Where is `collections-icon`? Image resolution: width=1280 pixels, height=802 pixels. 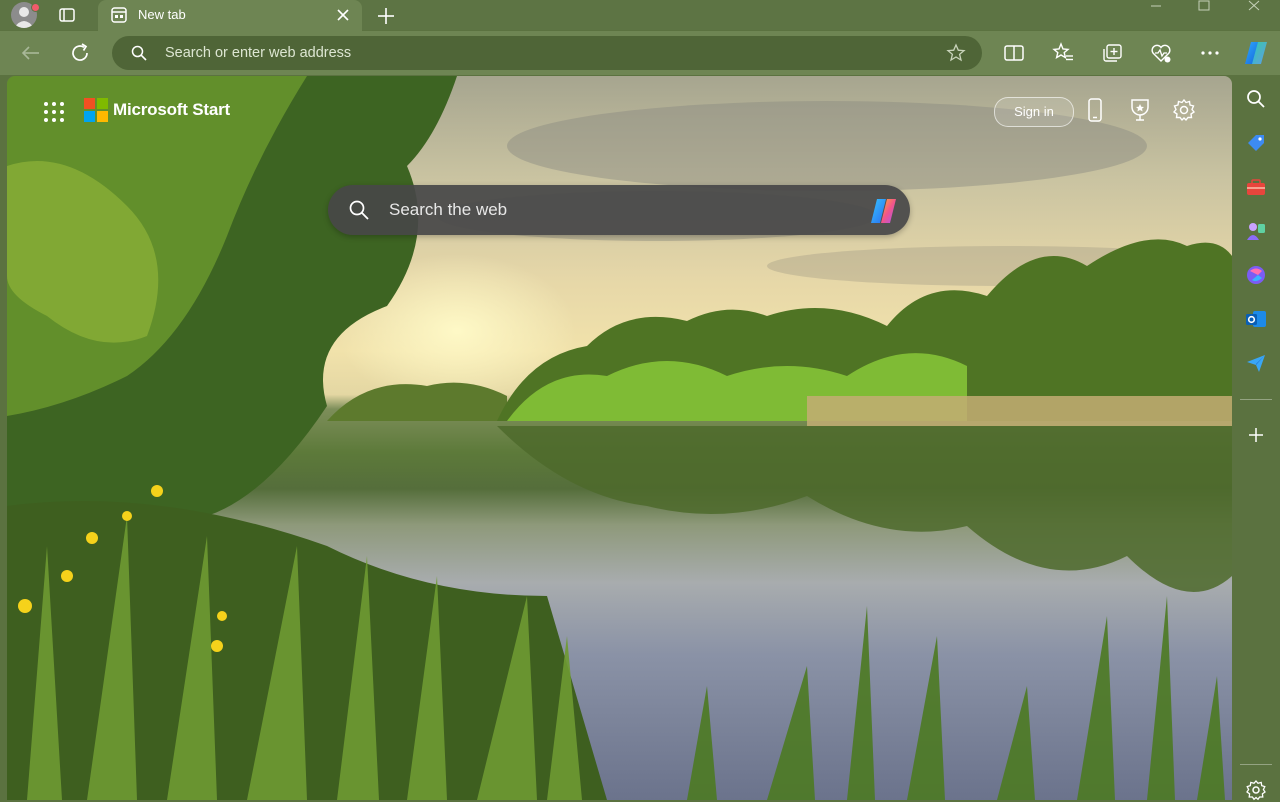 collections-icon is located at coordinates (1112, 53).